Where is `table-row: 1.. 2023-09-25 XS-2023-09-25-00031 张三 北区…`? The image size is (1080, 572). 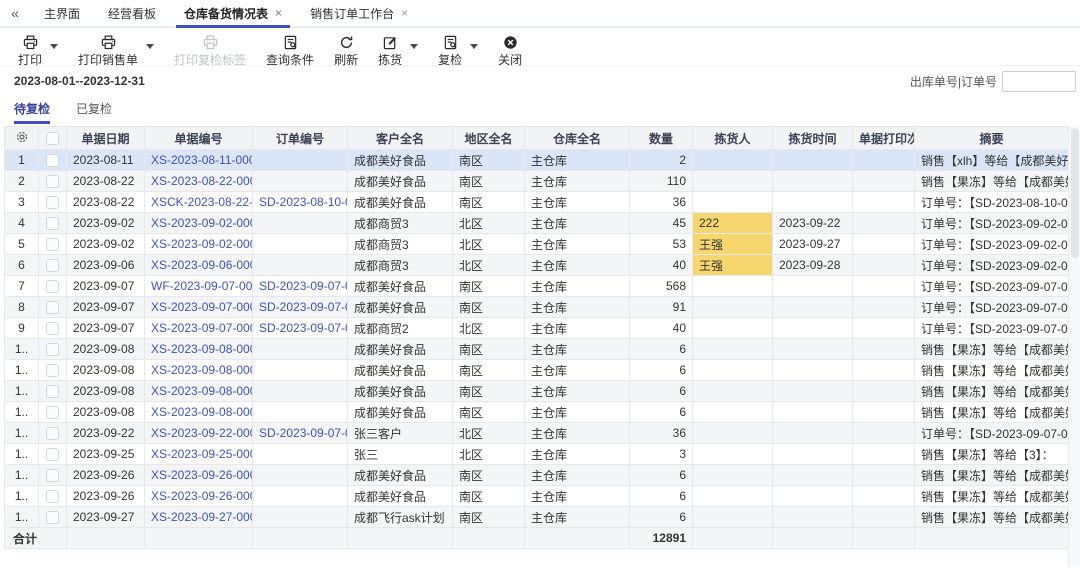 table-row: 1.. 2023-09-25 XS-2023-09-25-00031 张三 北区… is located at coordinates (536, 454).